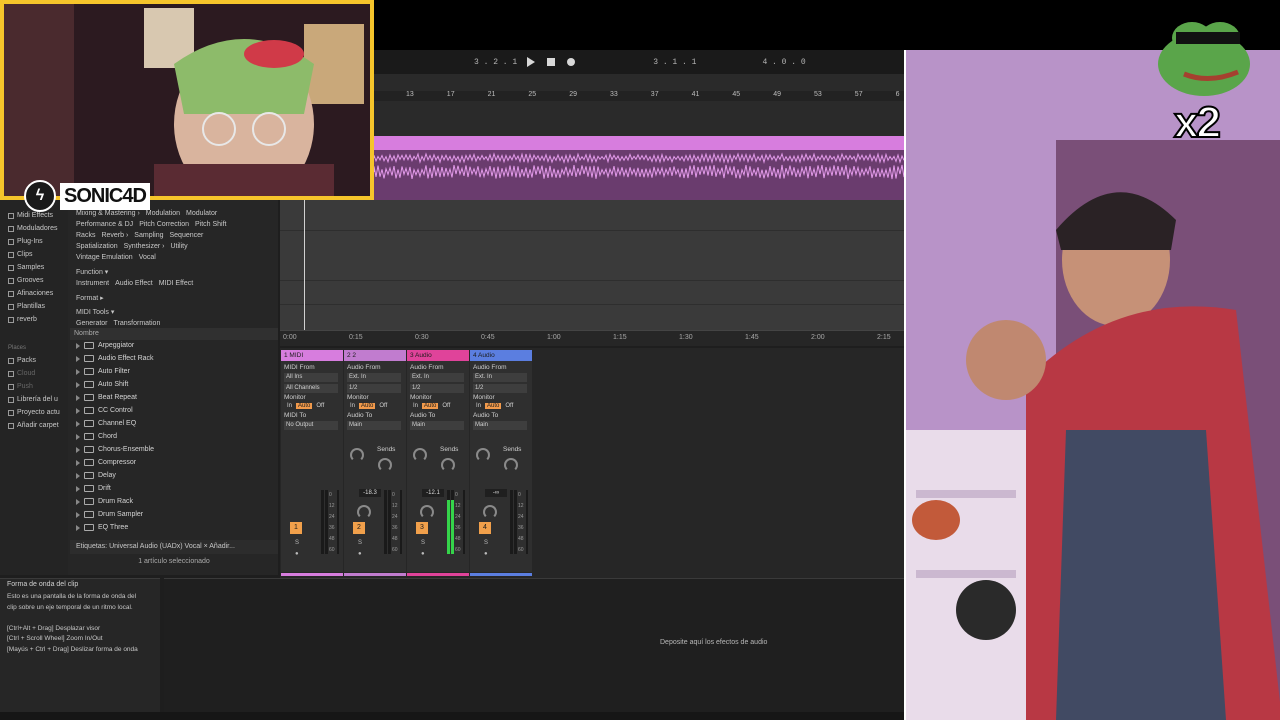  What do you see at coordinates (21, 373) in the screenshot?
I see `place-item: Cloud` at bounding box center [21, 373].